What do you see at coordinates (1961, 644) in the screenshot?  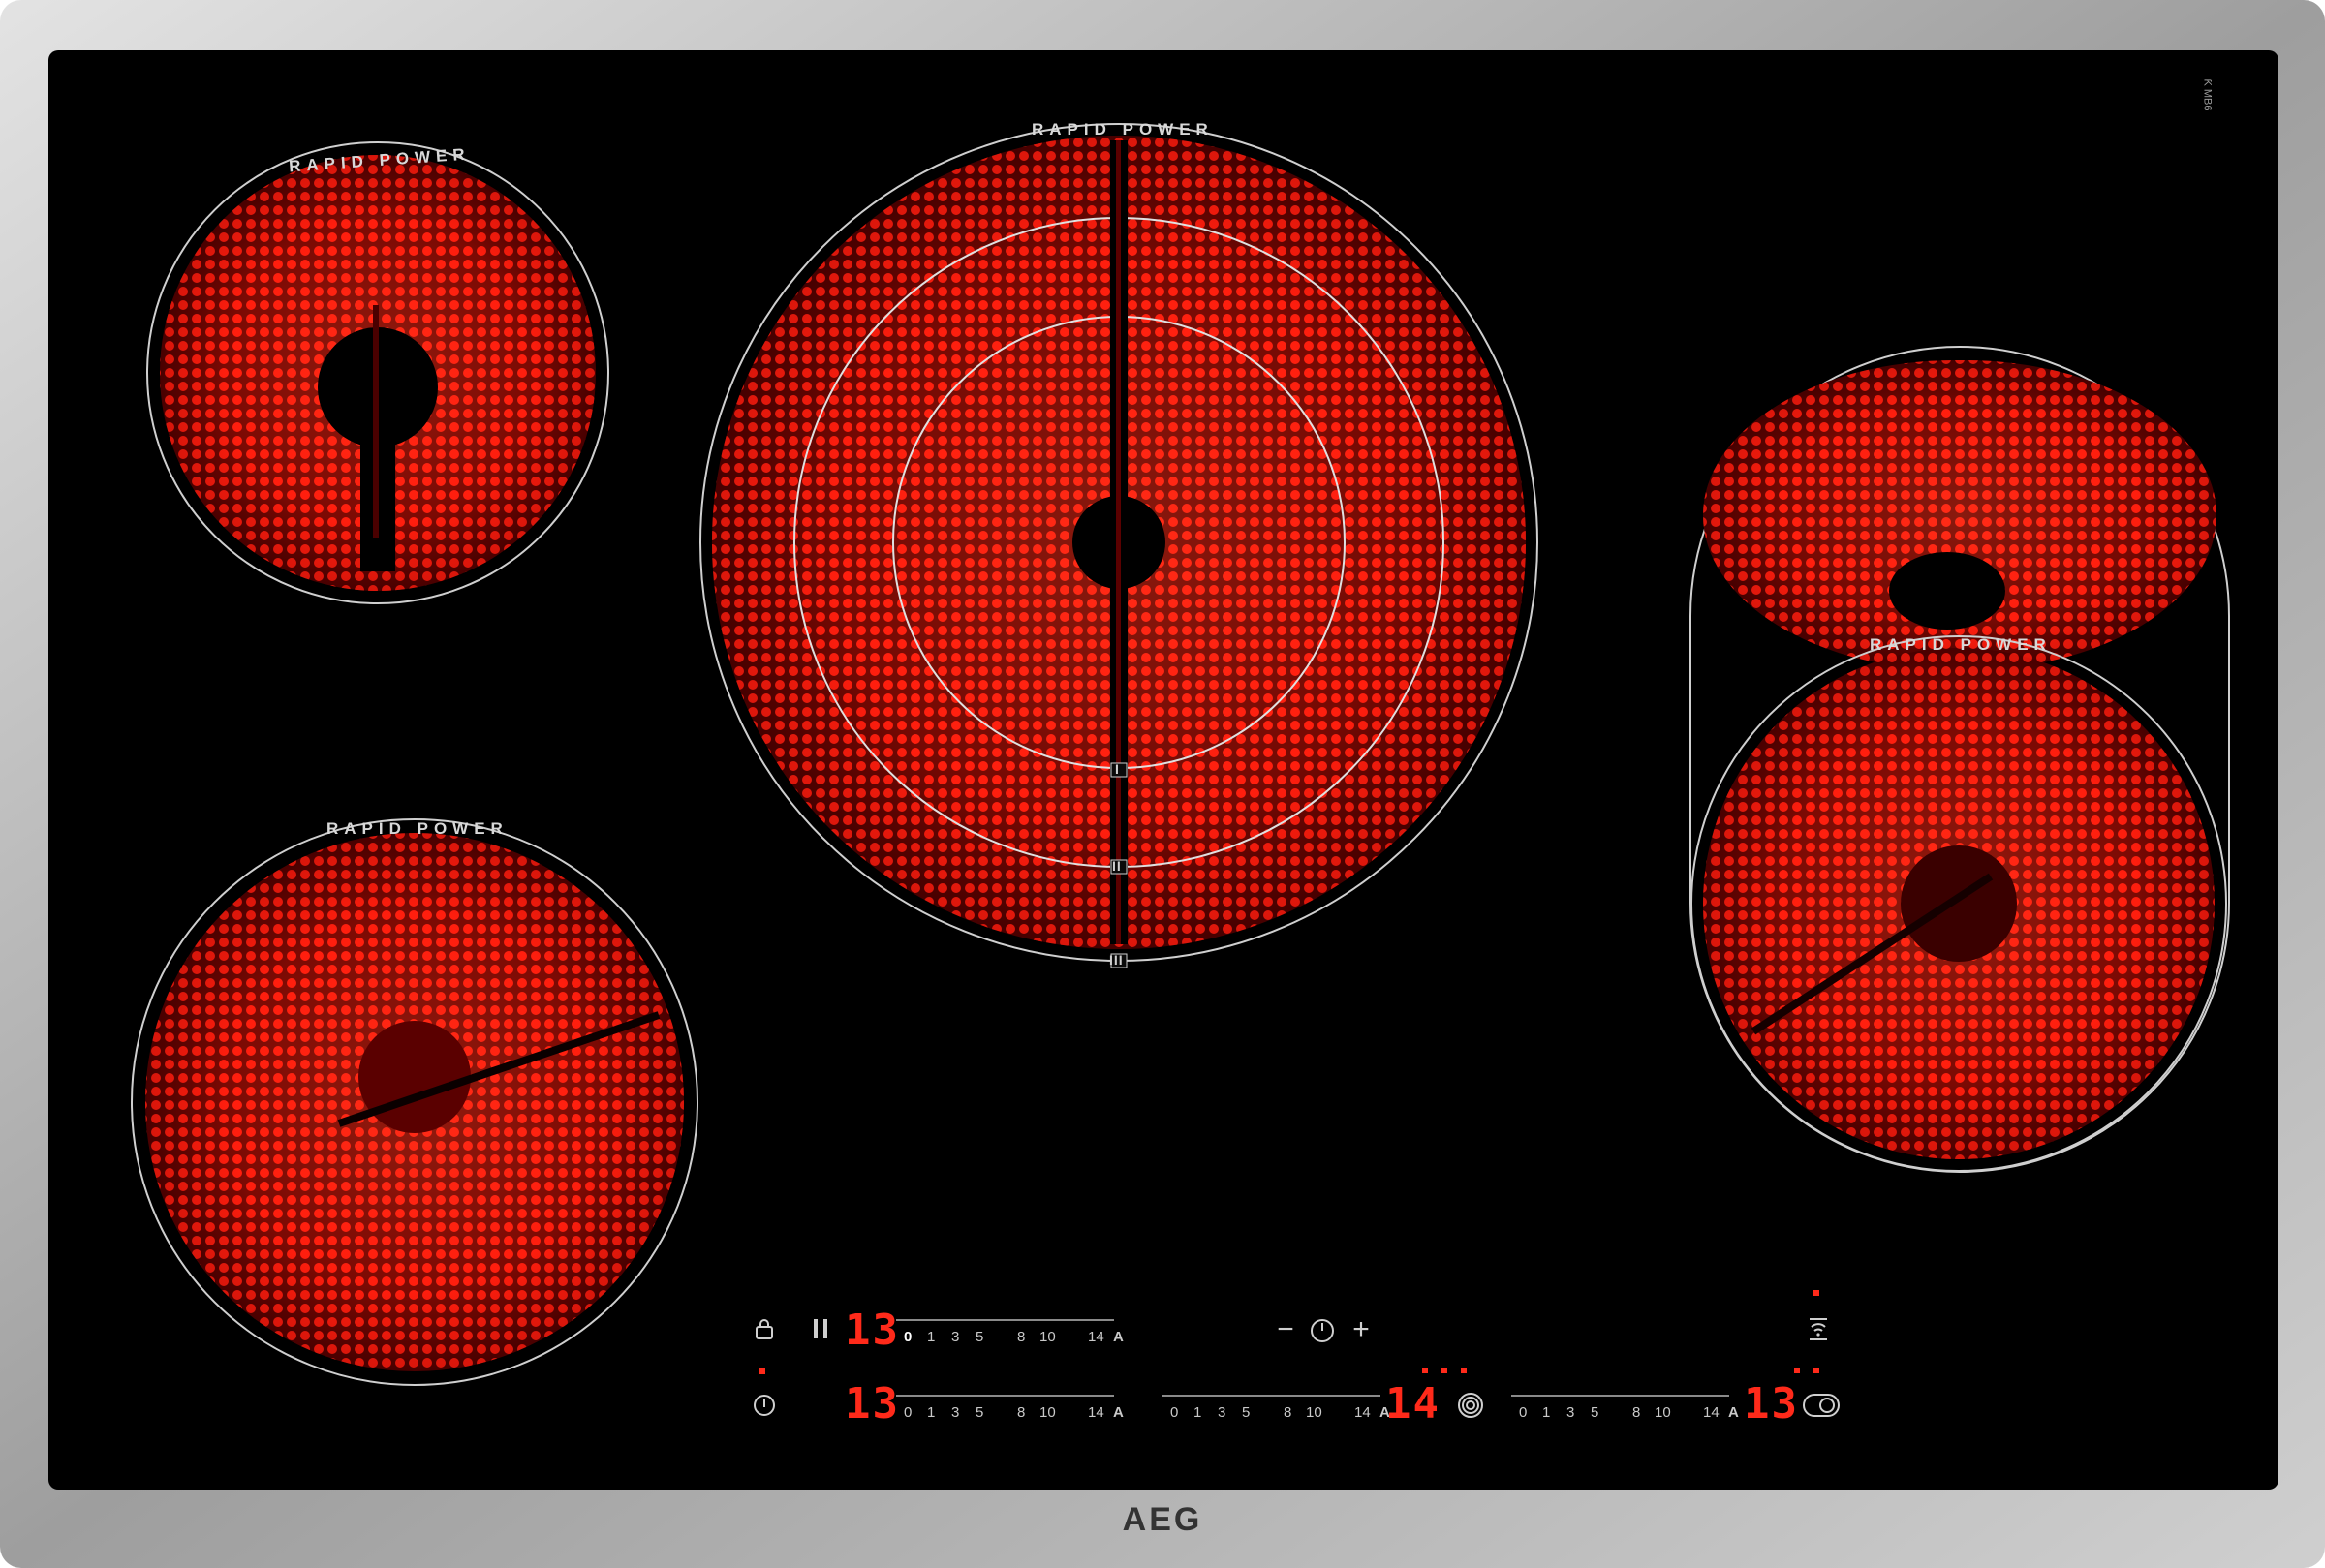 I see `zone-label-right-oval: RAPID POWER` at bounding box center [1961, 644].